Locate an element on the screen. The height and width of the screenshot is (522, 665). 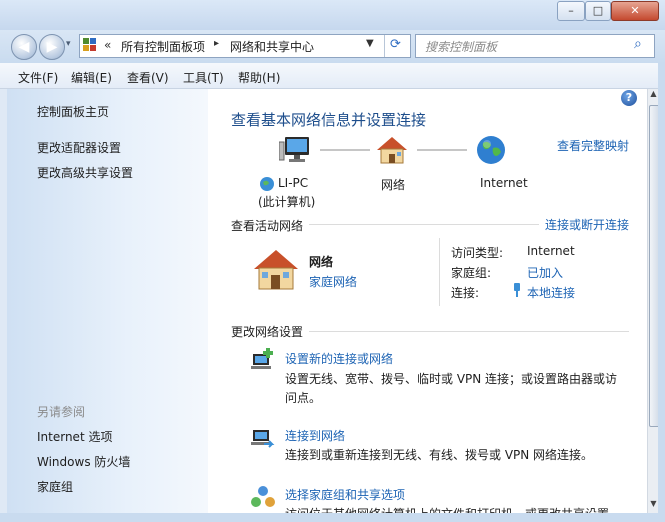
back-button: ◀ is located at coordinates (24, 47).